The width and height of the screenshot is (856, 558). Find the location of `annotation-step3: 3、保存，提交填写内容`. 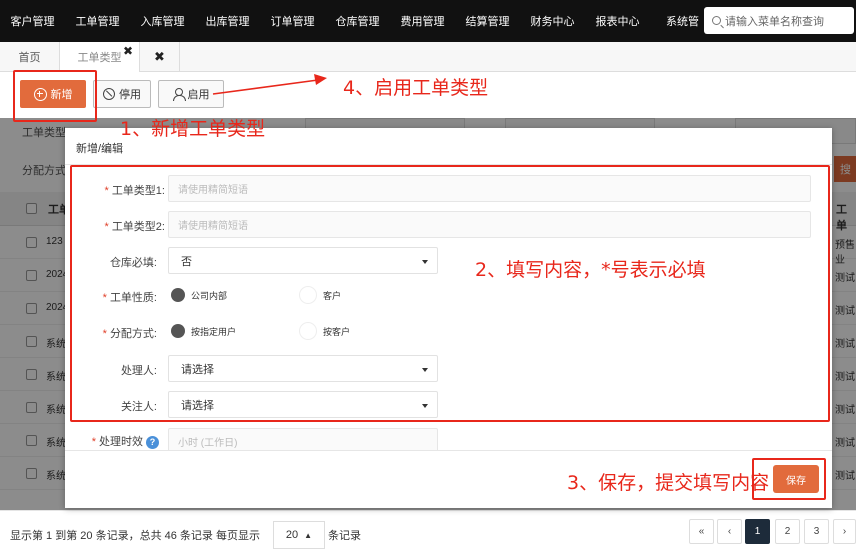

annotation-step3: 3、保存，提交填写内容 is located at coordinates (668, 483).